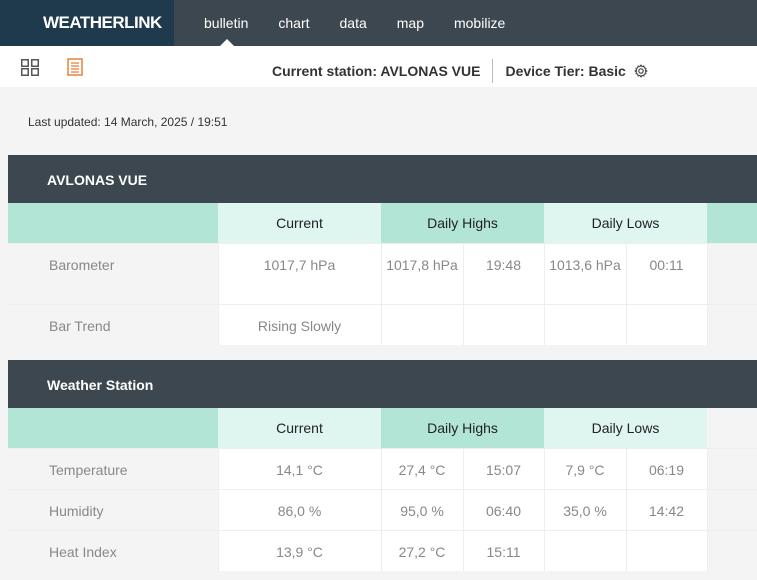  Describe the element at coordinates (641, 71) in the screenshot. I see `gear-icon` at that location.